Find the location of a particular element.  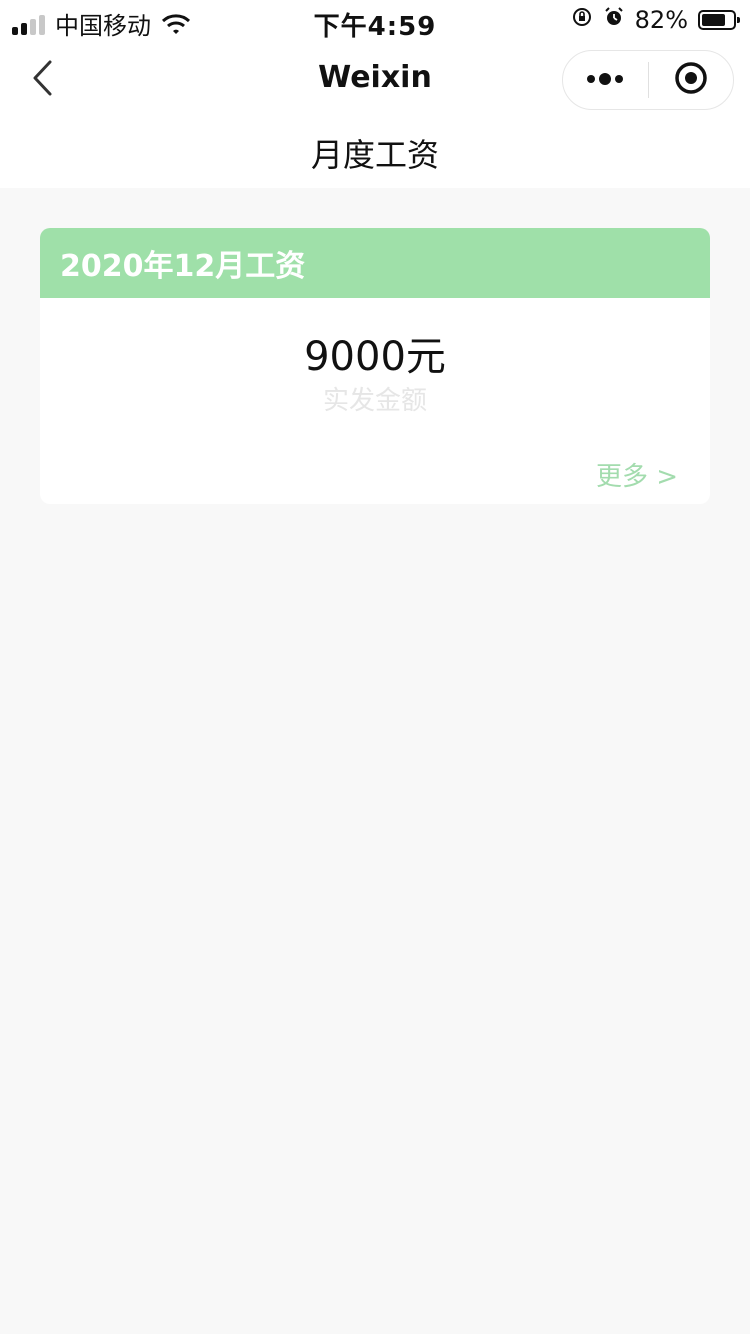

more-dots-icon is located at coordinates (605, 80).